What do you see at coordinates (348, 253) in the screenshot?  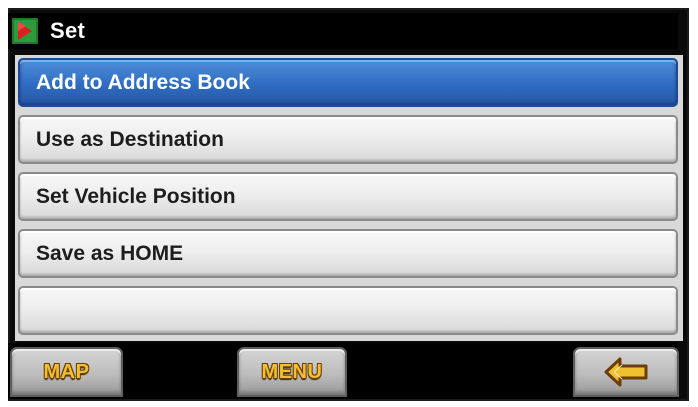 I see `save-as-home-item: Save as HOME` at bounding box center [348, 253].